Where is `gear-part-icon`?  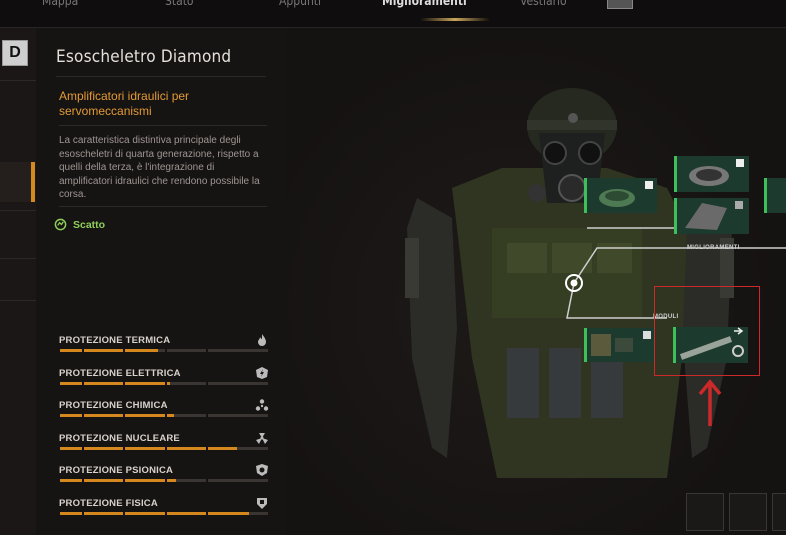
gear-part-icon is located at coordinates (626, 194).